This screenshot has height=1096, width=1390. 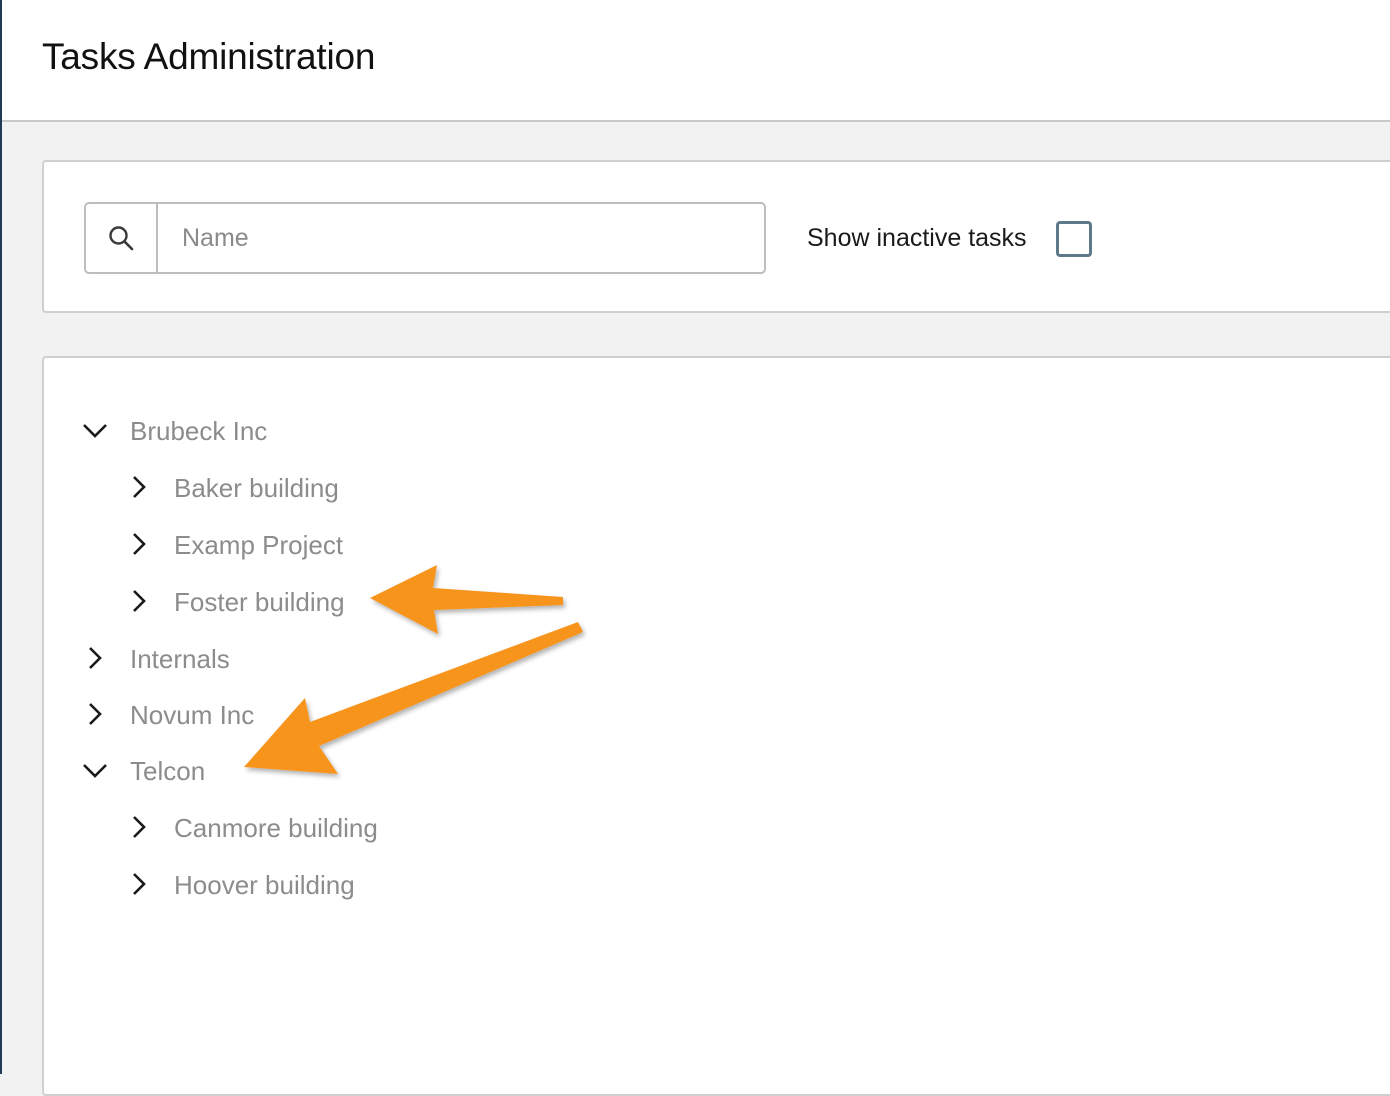 What do you see at coordinates (1, 537) in the screenshot?
I see `window-left-border` at bounding box center [1, 537].